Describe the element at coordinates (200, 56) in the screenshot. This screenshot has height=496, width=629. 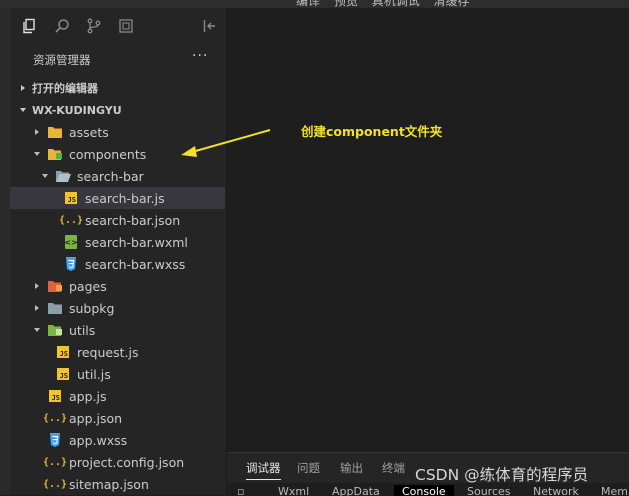
I see `more-actions-icon: ···` at that location.